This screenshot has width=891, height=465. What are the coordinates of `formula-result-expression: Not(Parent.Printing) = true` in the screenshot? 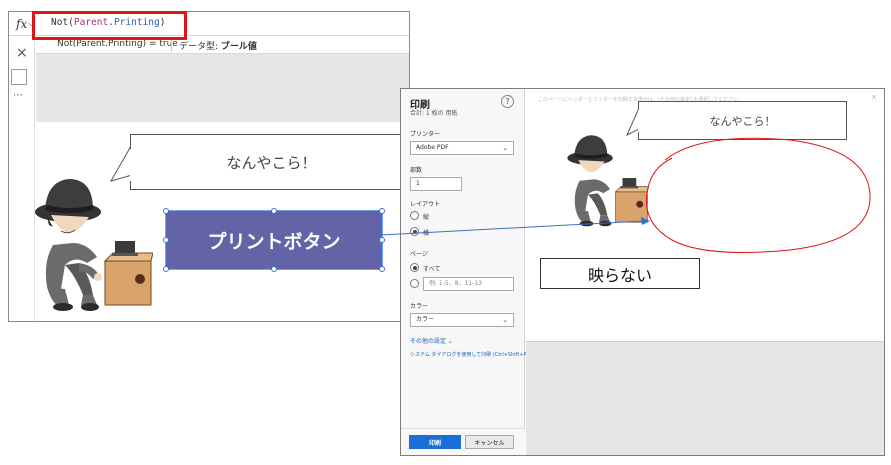 It's located at (117, 44).